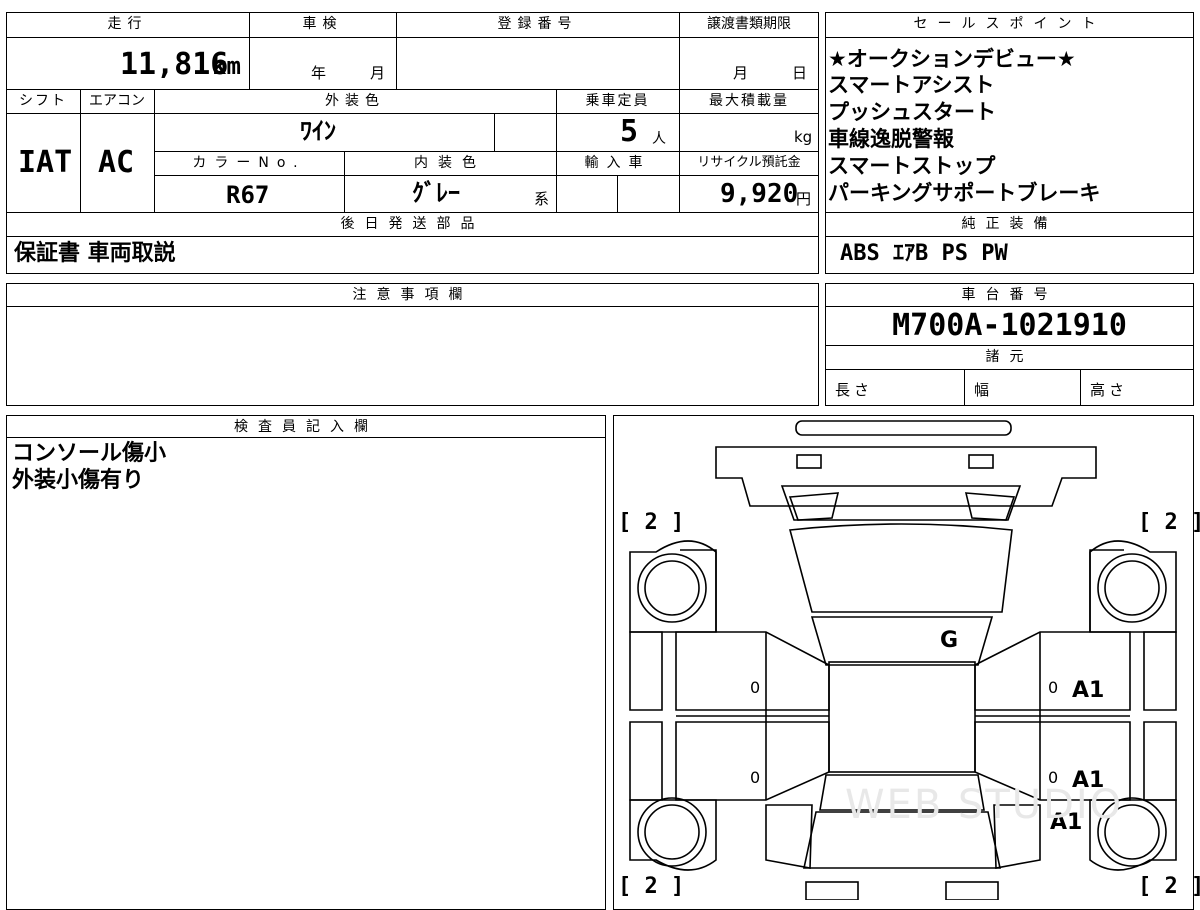  Describe the element at coordinates (984, 805) in the screenshot. I see `watermark: WEB STUDIO` at that location.